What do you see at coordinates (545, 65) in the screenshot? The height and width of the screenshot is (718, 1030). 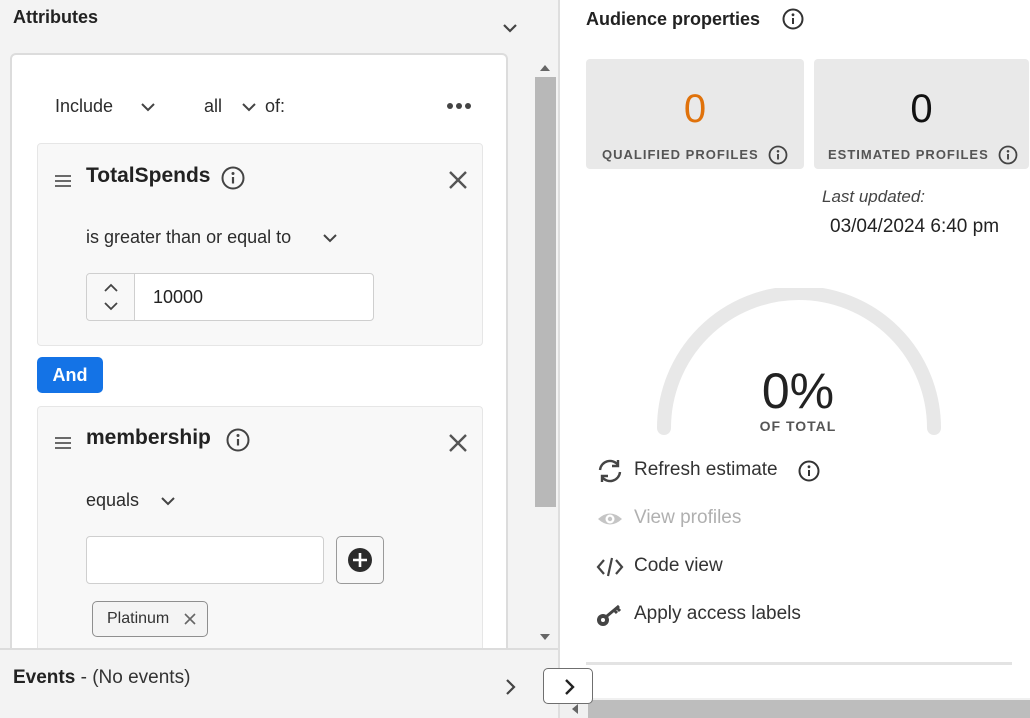 I see `scroll-up-icon` at bounding box center [545, 65].